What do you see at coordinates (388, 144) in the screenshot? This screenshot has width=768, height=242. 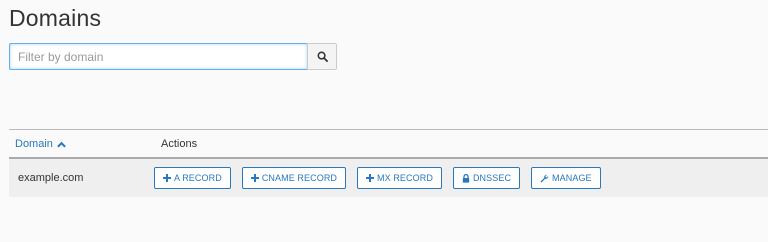 I see `table-header: Domain Actions` at bounding box center [388, 144].